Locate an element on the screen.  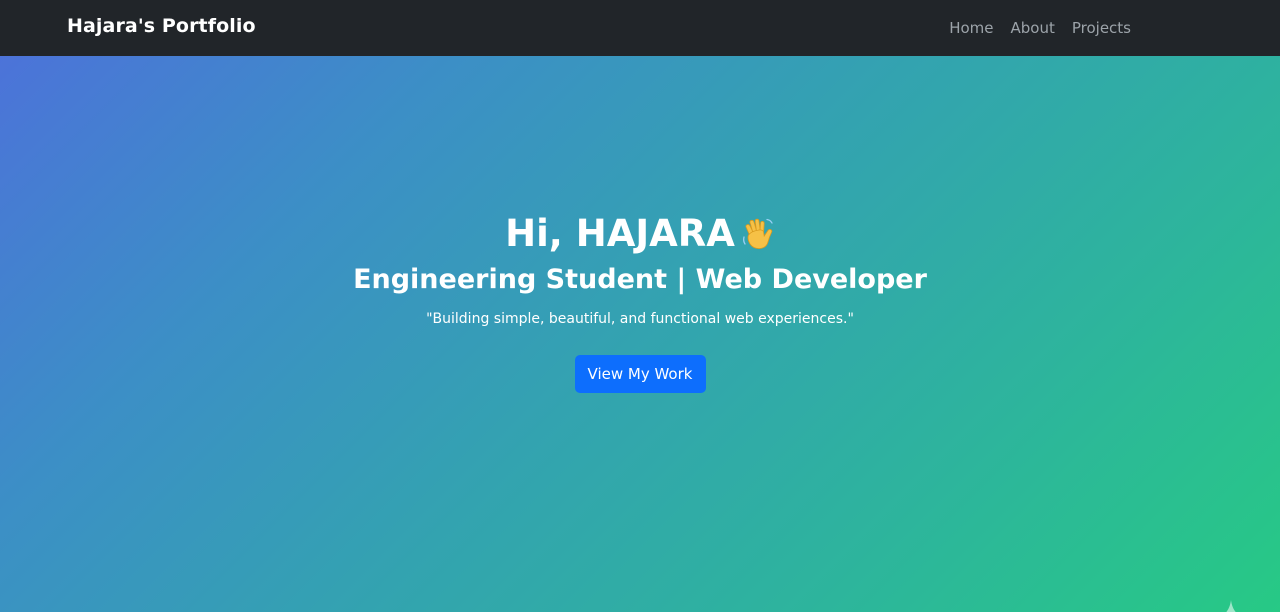
hero-title: Hi, HAJARA is located at coordinates (640, 234).